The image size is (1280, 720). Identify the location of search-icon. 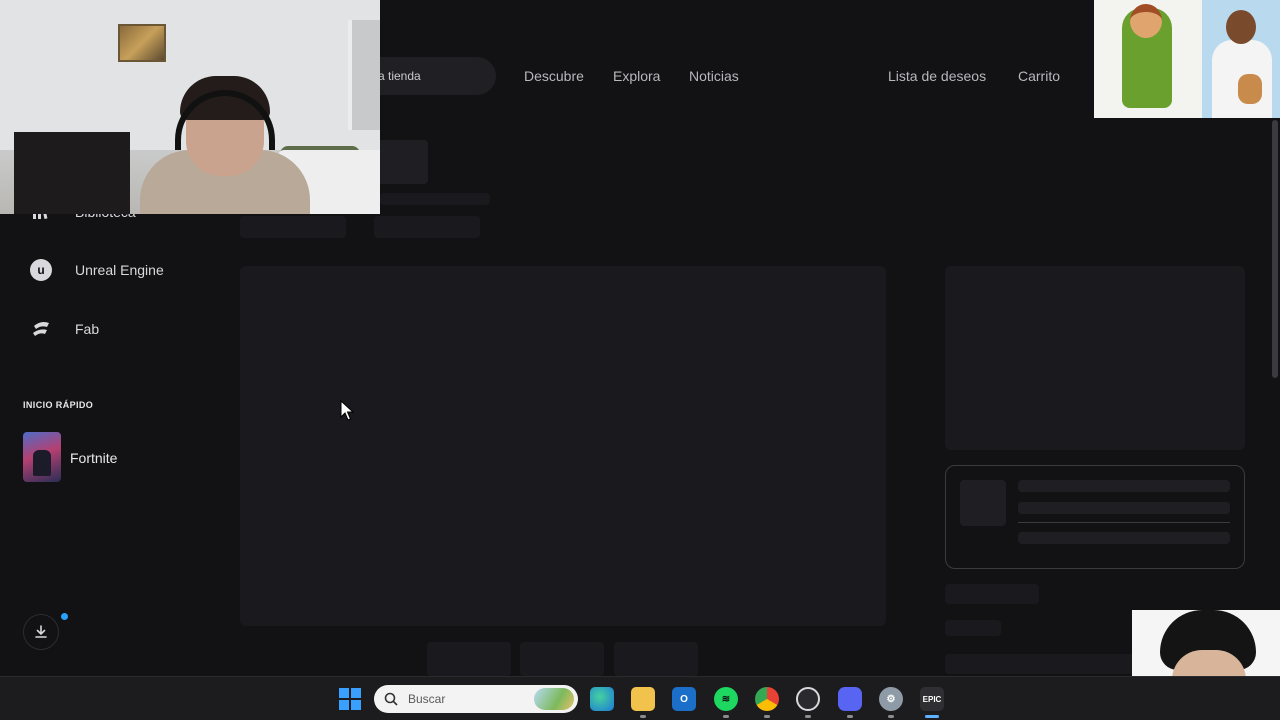
(391, 699).